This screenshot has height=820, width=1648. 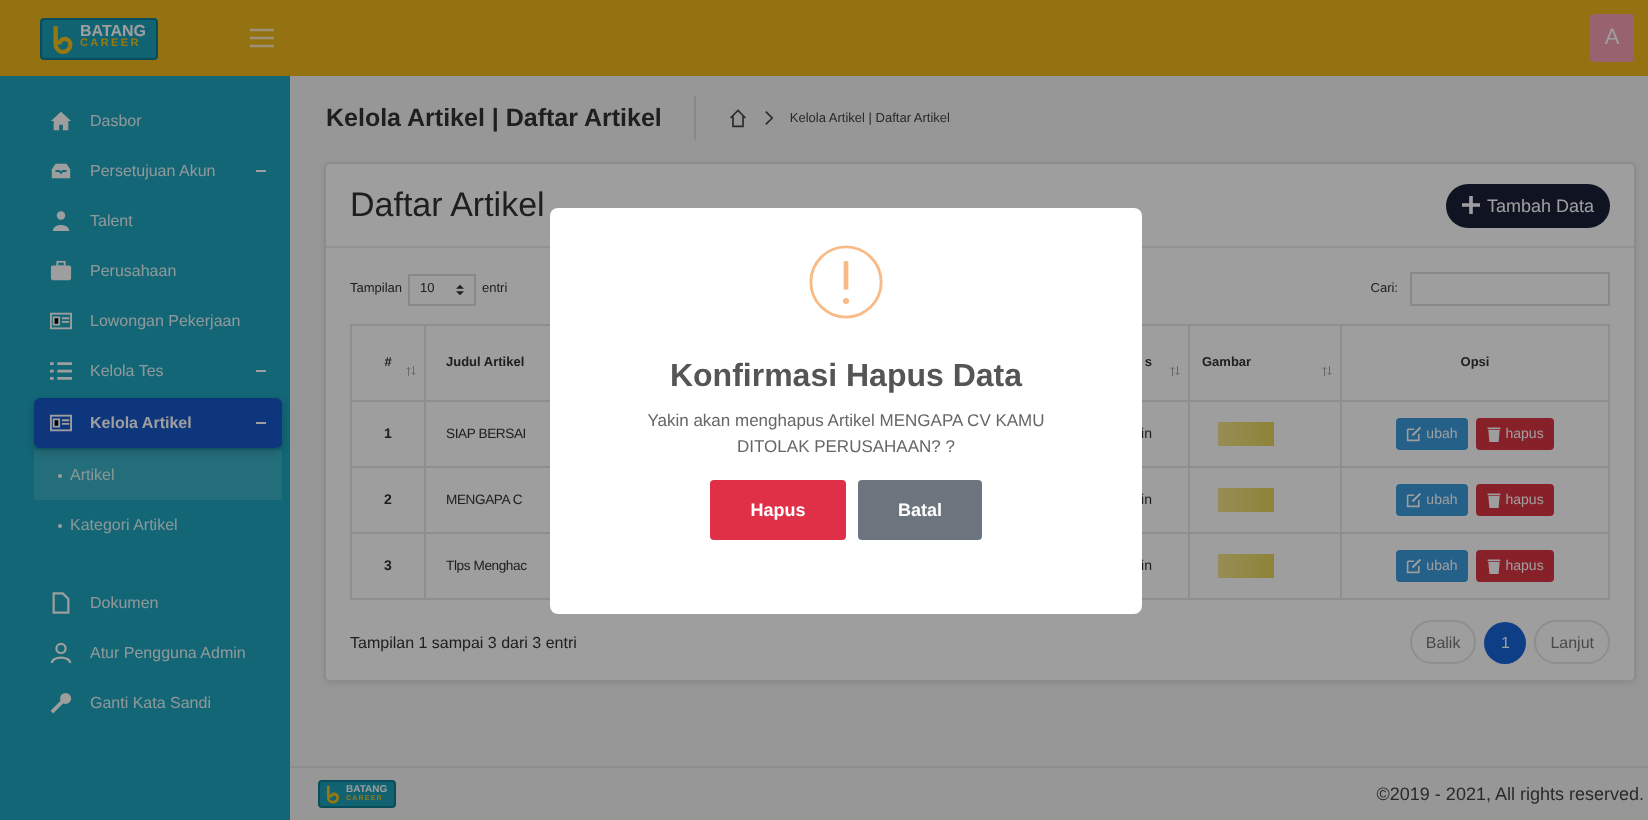 What do you see at coordinates (1528, 205) in the screenshot?
I see `add-data-button: Tambah Data` at bounding box center [1528, 205].